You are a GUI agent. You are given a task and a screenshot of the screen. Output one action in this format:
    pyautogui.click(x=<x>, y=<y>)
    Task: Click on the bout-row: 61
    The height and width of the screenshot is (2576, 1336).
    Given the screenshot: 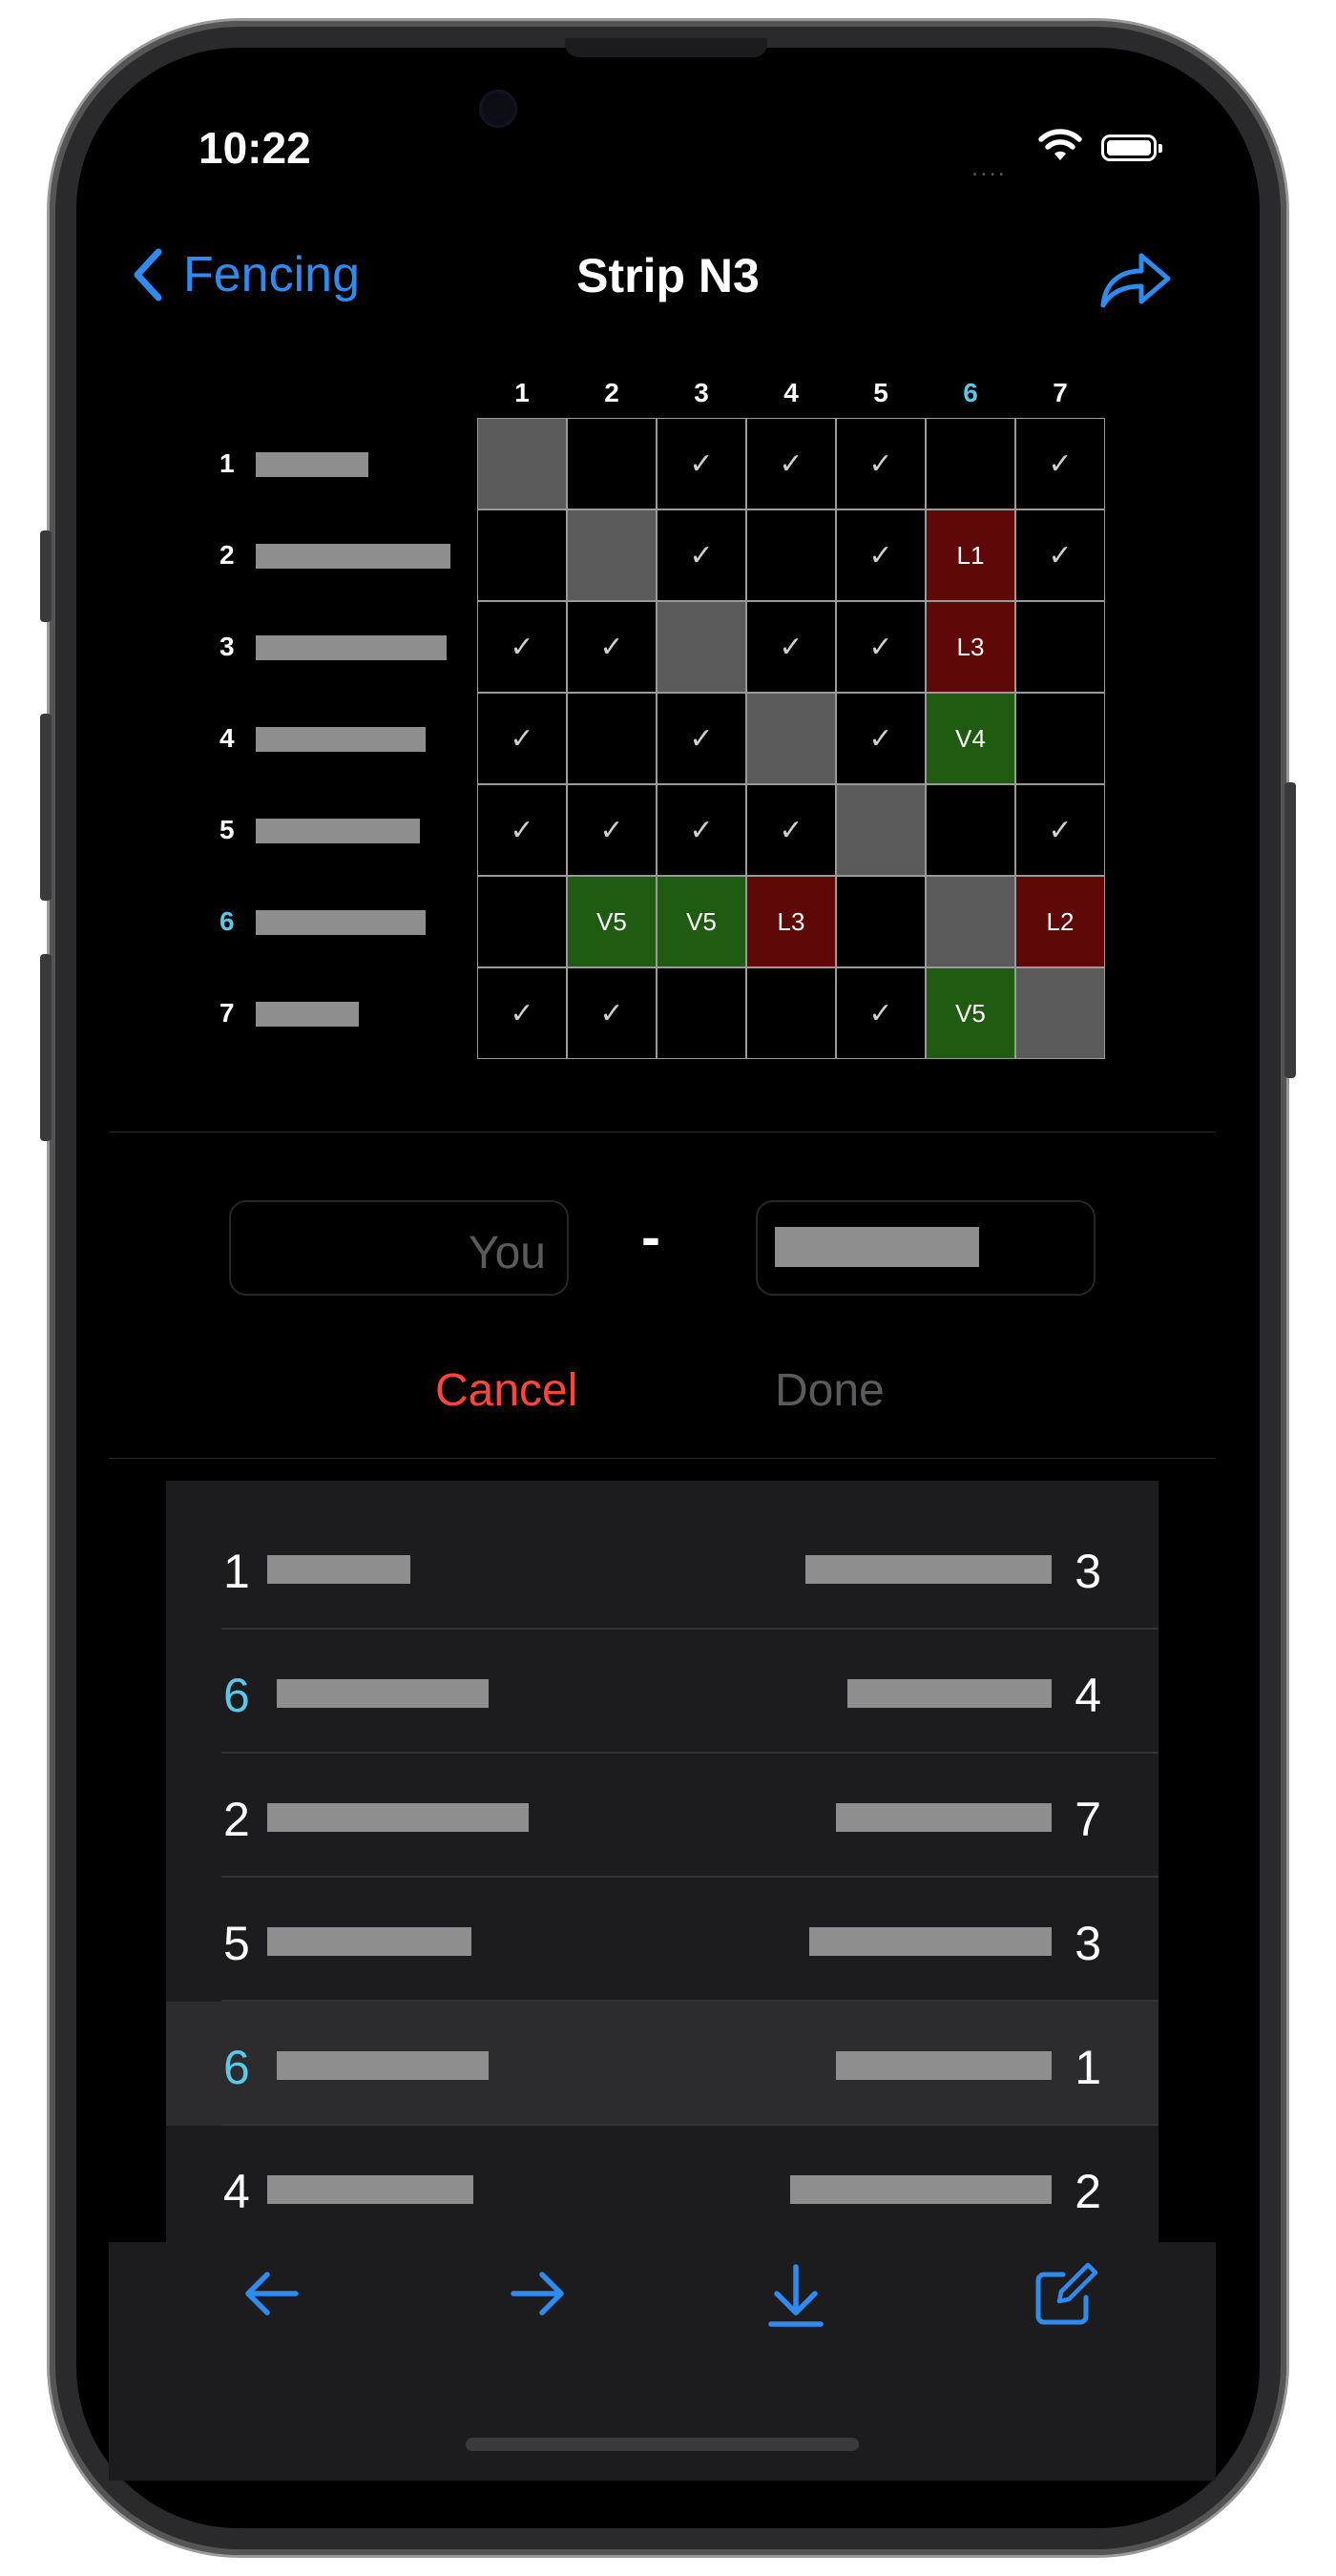 What is the action you would take?
    pyautogui.click(x=662, y=2064)
    